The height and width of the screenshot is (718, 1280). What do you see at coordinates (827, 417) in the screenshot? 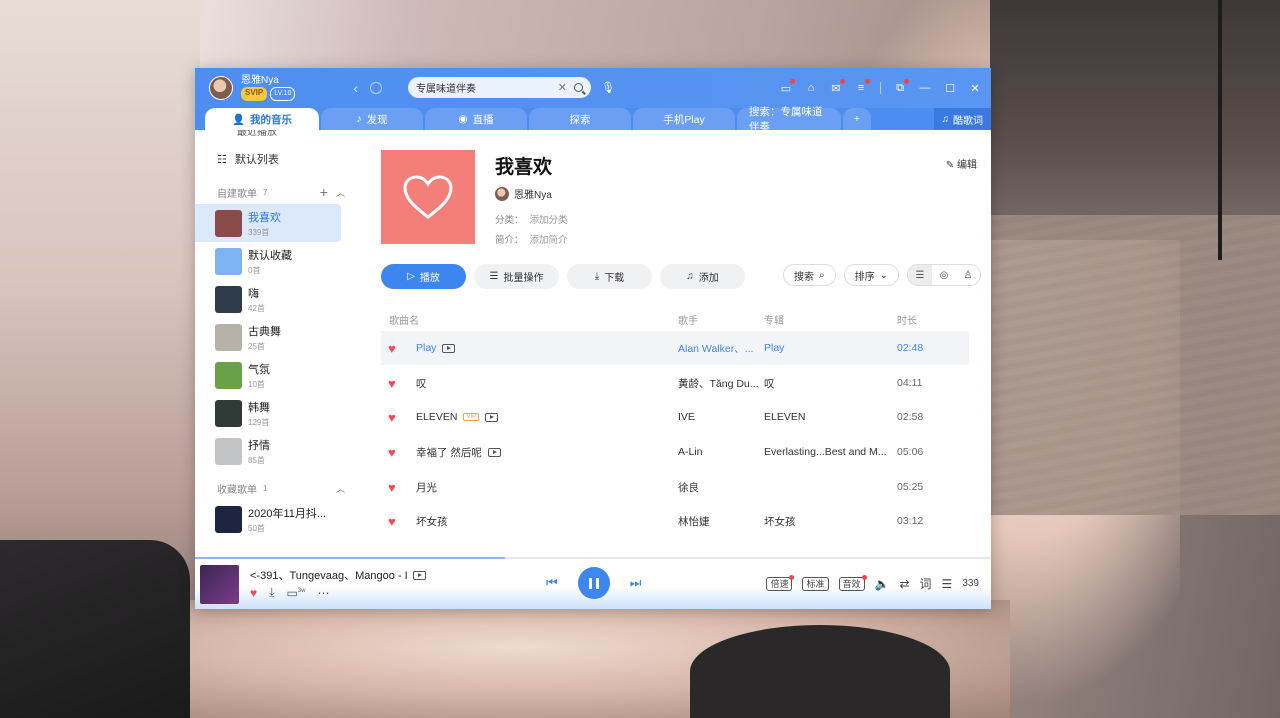
I see `song-album: ELEVEN` at bounding box center [827, 417].